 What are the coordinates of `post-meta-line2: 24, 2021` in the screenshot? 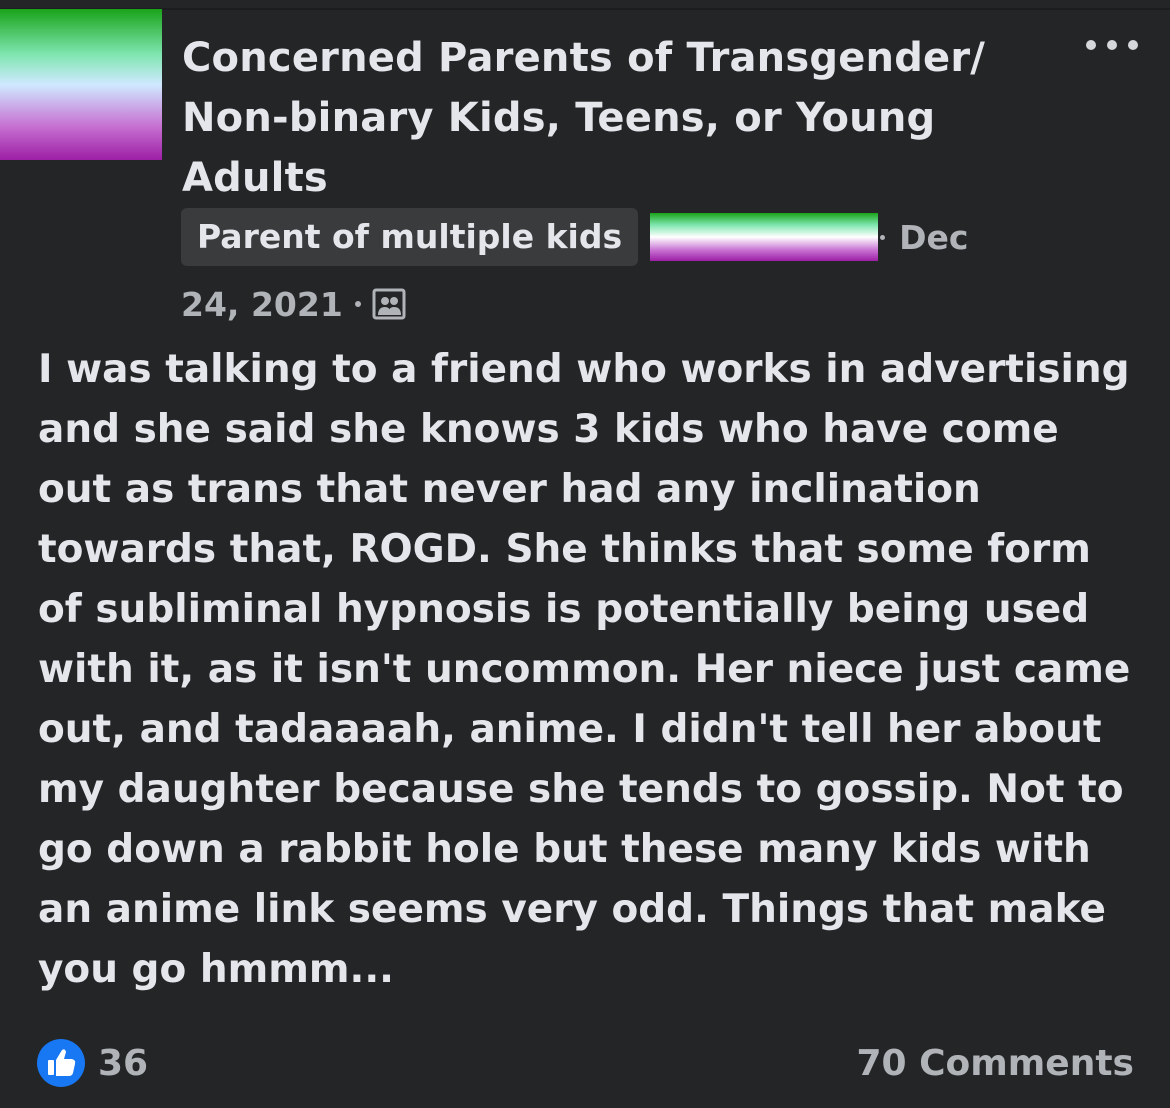 It's located at (294, 304).